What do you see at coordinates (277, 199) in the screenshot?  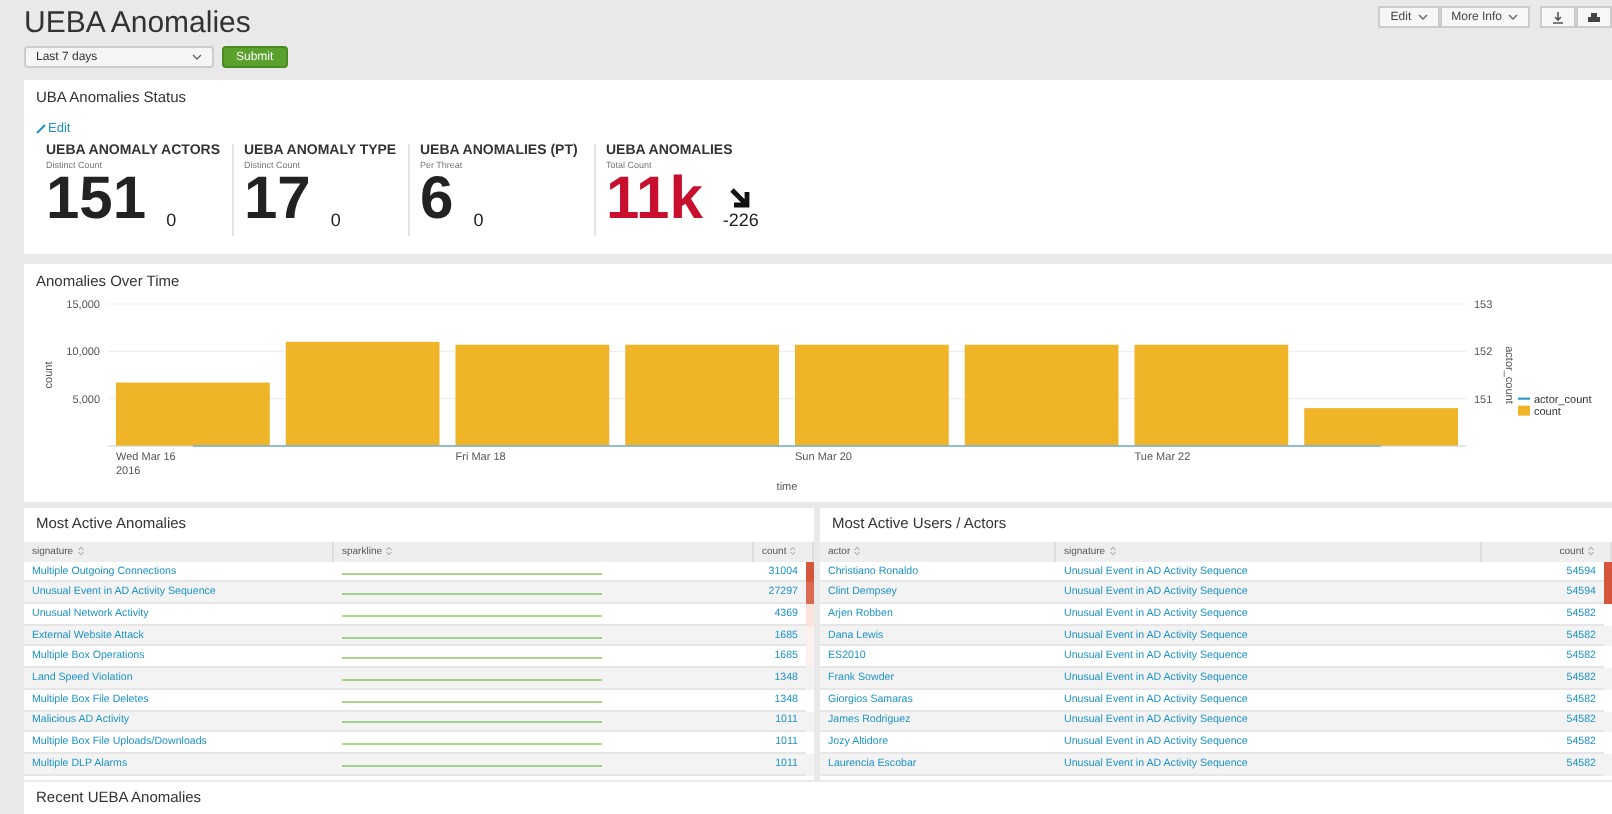 I see `metric-value: 17` at bounding box center [277, 199].